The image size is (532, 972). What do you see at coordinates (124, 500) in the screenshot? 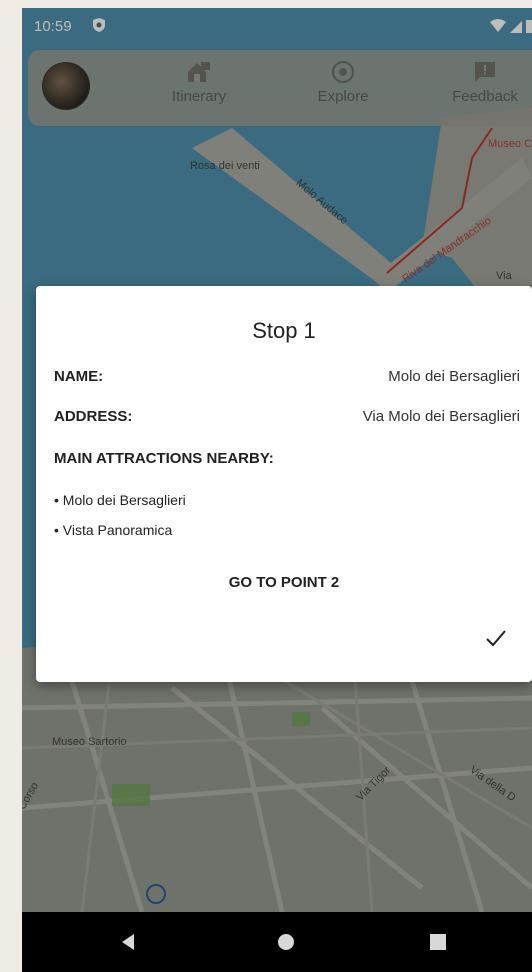
I see `attraction-name: Molo dei Bersaglieri` at bounding box center [124, 500].